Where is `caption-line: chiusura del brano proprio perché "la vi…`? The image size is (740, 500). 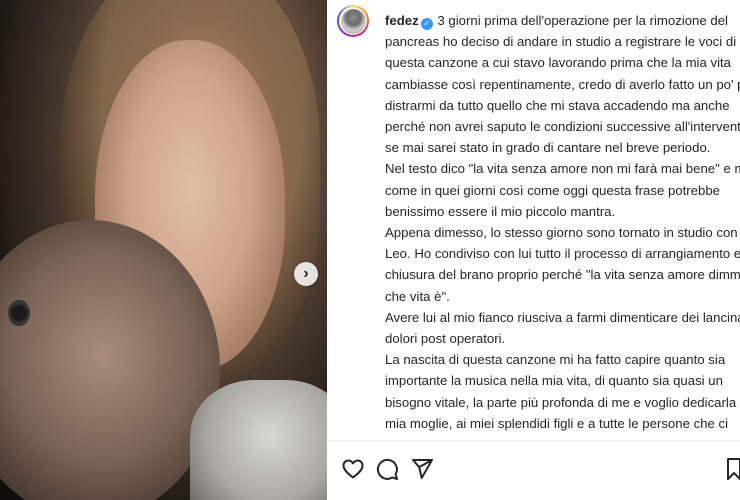 caption-line: chiusura del brano proprio perché "la vi… is located at coordinates (562, 275).